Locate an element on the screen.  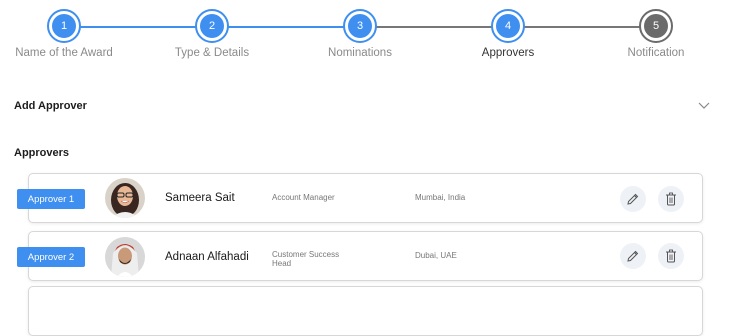
step-label: Type & Details is located at coordinates (212, 53).